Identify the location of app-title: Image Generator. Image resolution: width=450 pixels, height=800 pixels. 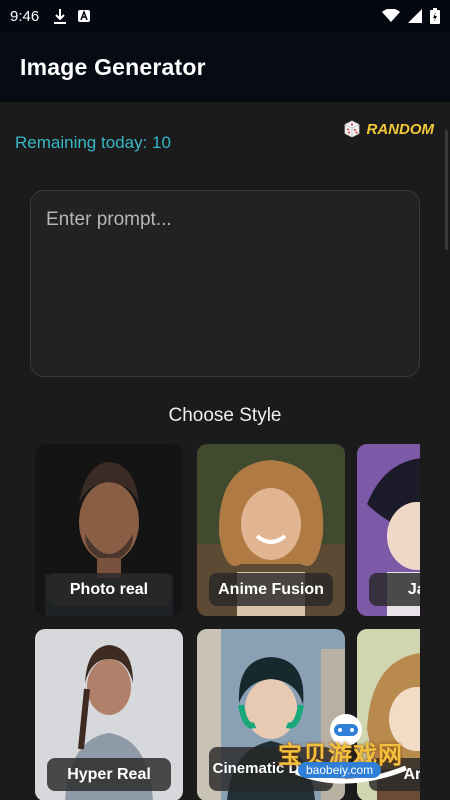
(113, 66).